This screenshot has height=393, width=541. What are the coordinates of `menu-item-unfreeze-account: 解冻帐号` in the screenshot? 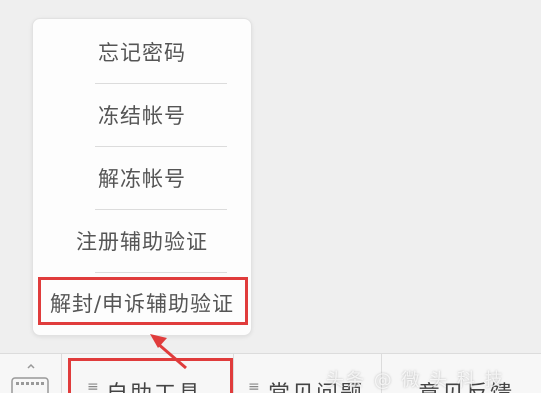 It's located at (142, 179).